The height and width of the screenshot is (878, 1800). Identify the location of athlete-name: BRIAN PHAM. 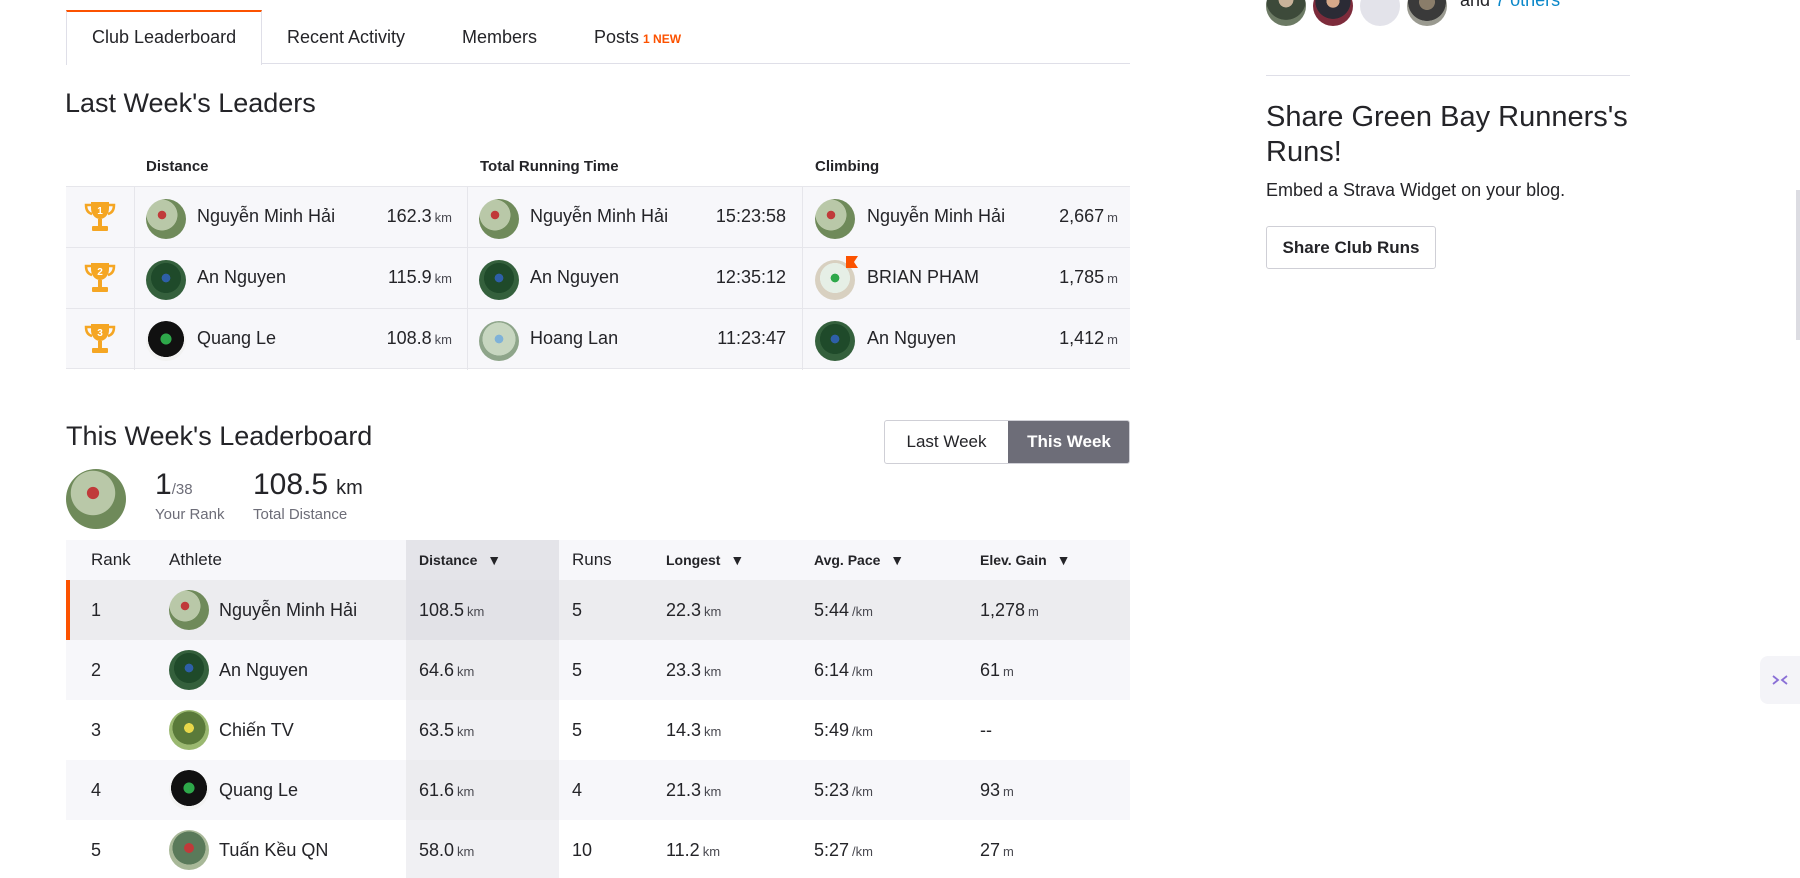
(923, 277).